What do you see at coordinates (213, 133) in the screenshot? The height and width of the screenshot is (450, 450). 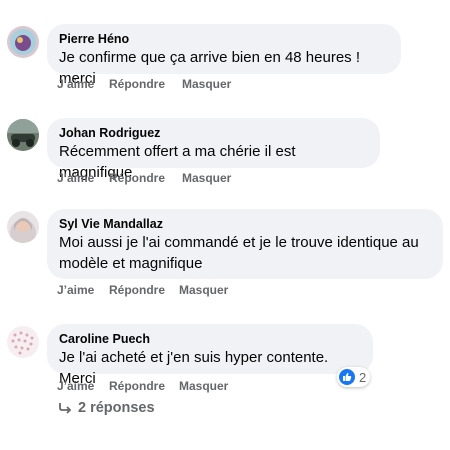 I see `comment-author: Johan Rodriguez` at bounding box center [213, 133].